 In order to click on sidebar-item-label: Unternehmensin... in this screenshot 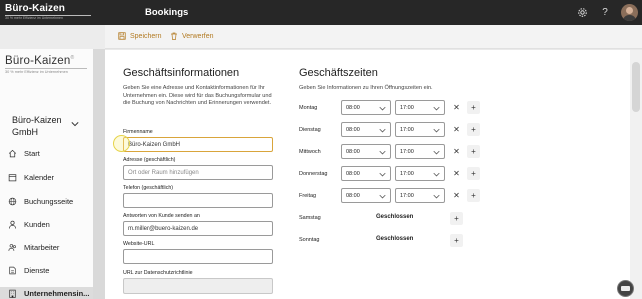, I will do `click(57, 293)`.